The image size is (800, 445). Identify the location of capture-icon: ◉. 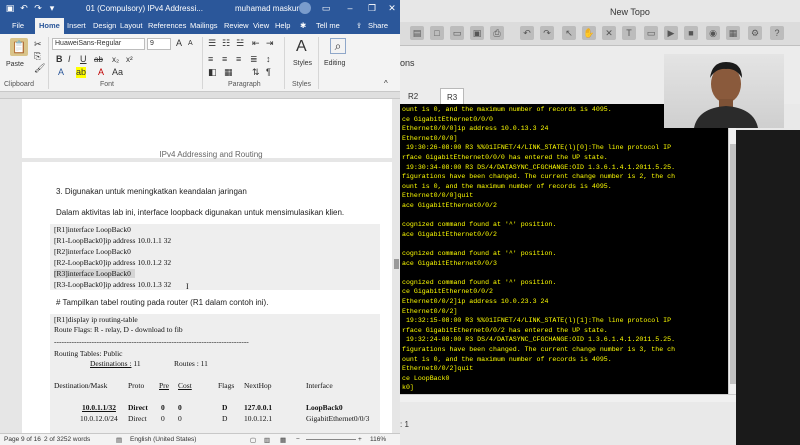
(713, 33).